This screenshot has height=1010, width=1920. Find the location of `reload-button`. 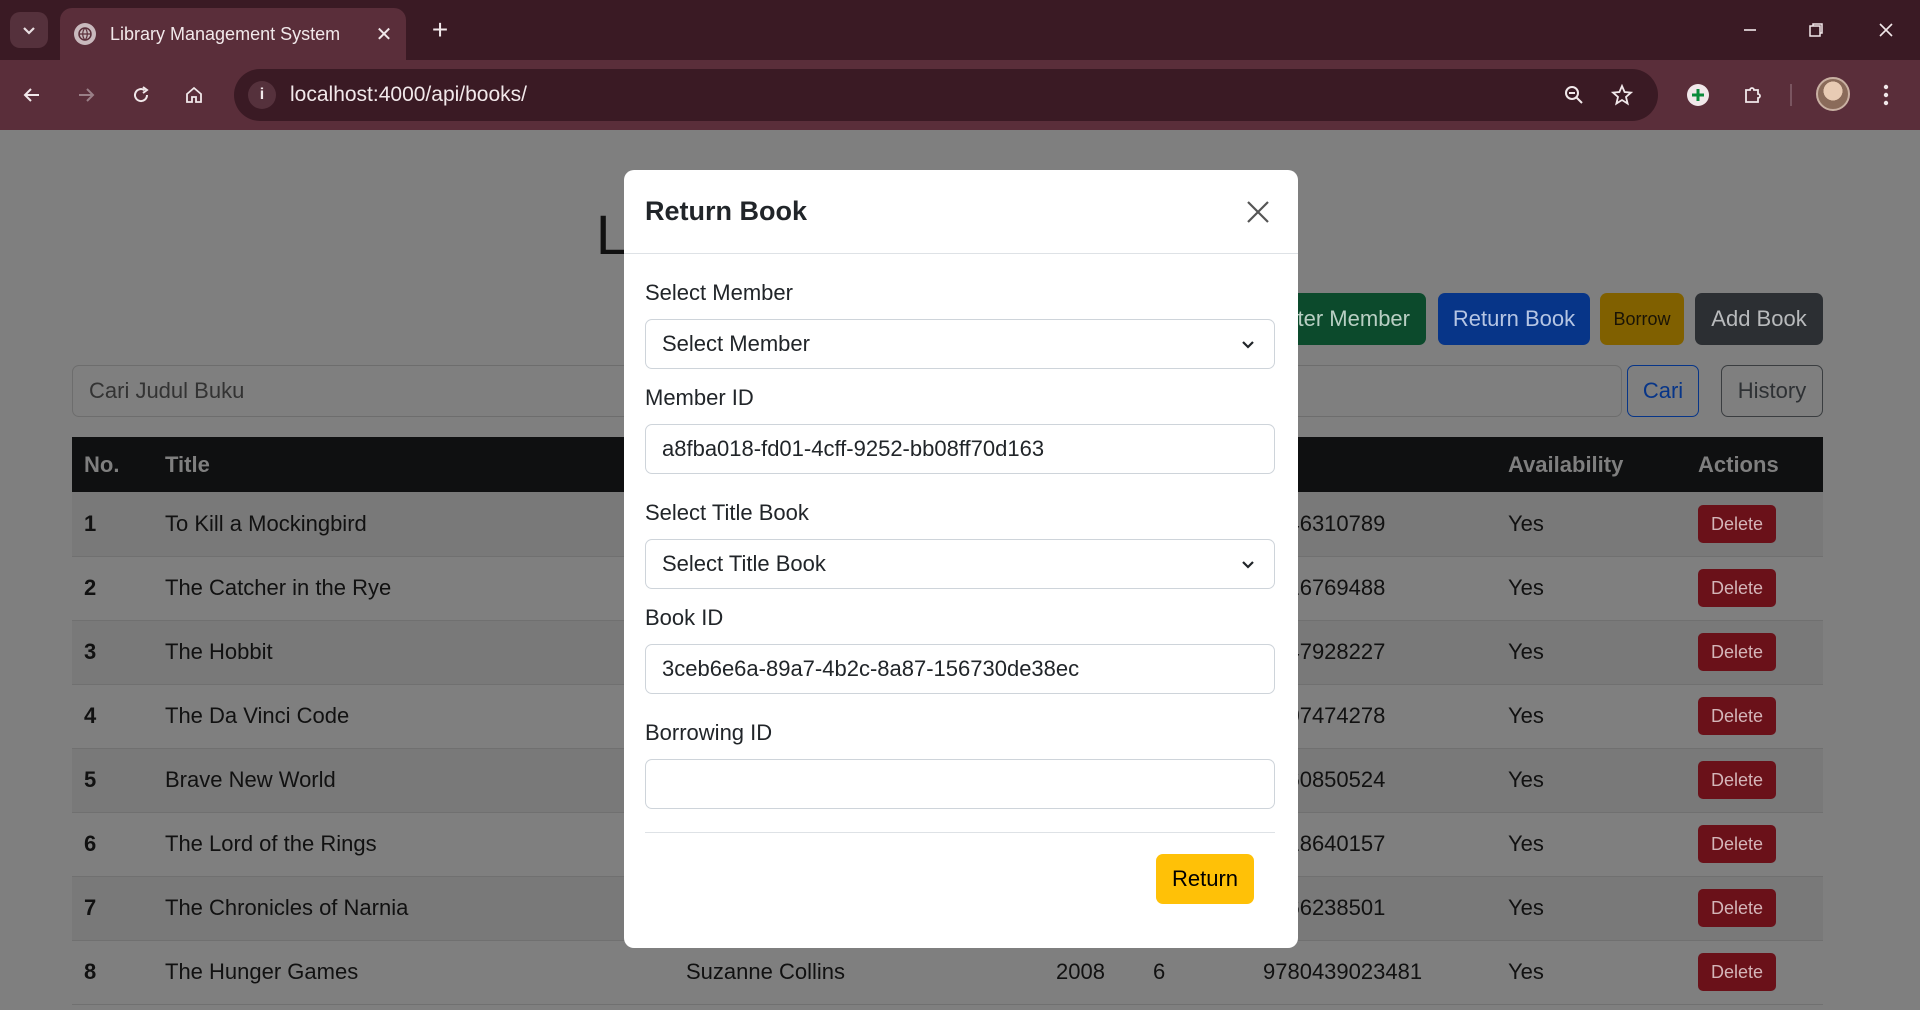

reload-button is located at coordinates (141, 95).